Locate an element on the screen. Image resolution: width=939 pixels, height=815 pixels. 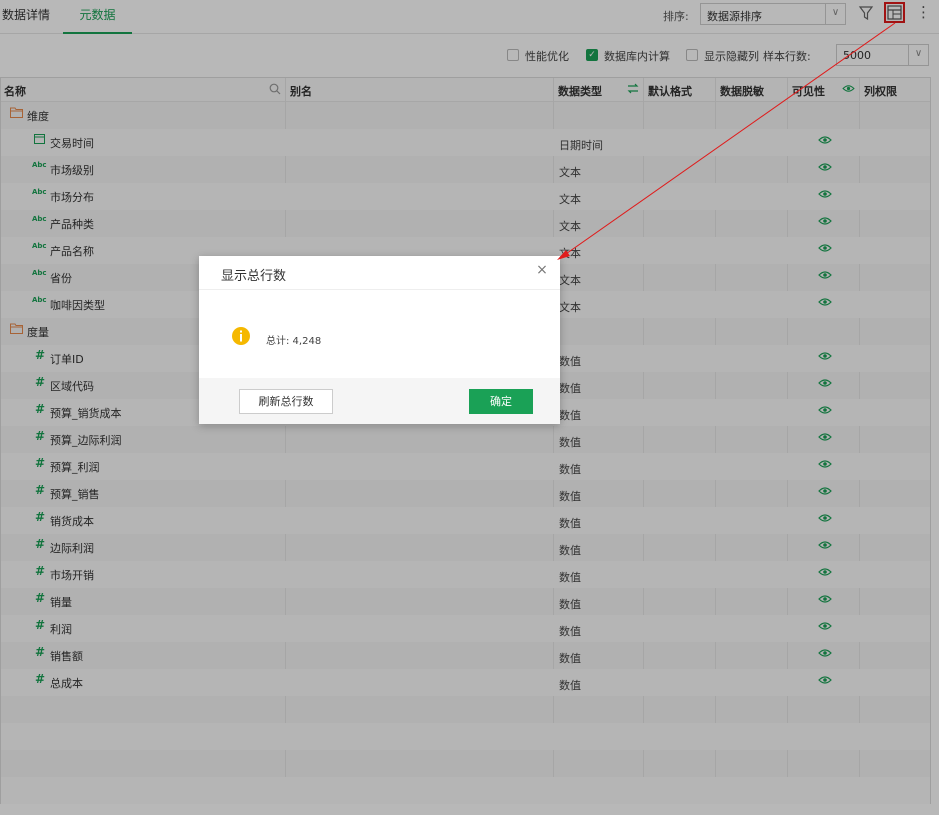
total-rows-message: 总计: 4,248 is located at coordinates (294, 341).